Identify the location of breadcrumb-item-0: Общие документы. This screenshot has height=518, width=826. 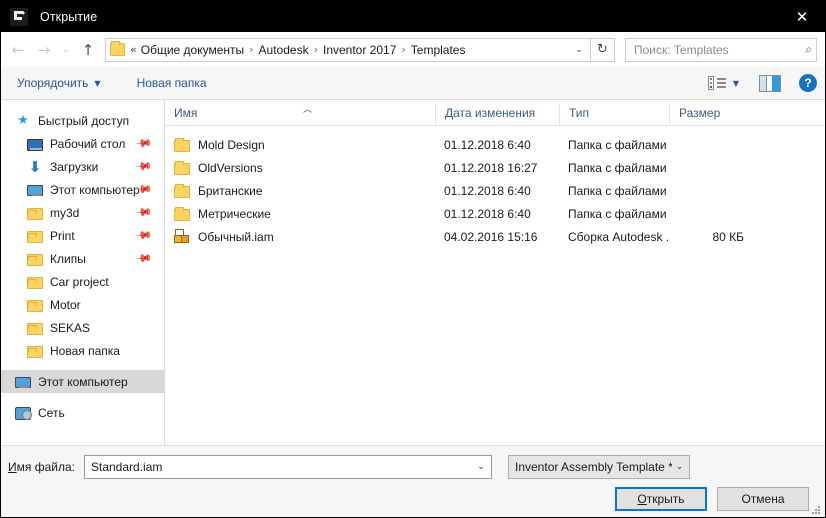
(192, 50).